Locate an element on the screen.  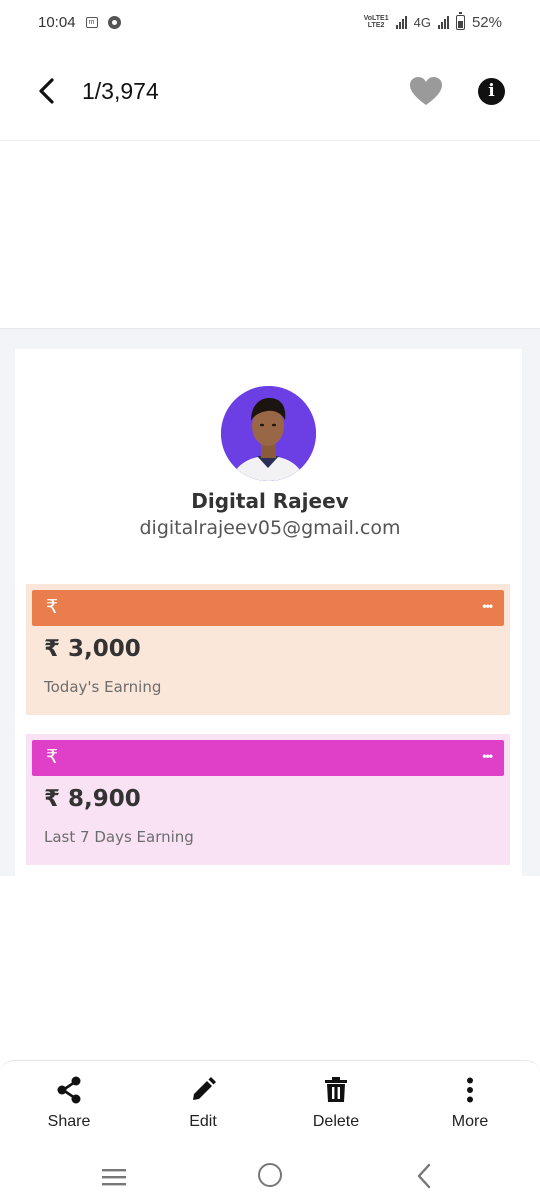
profile-name: Digital Rajeev is located at coordinates (270, 501).